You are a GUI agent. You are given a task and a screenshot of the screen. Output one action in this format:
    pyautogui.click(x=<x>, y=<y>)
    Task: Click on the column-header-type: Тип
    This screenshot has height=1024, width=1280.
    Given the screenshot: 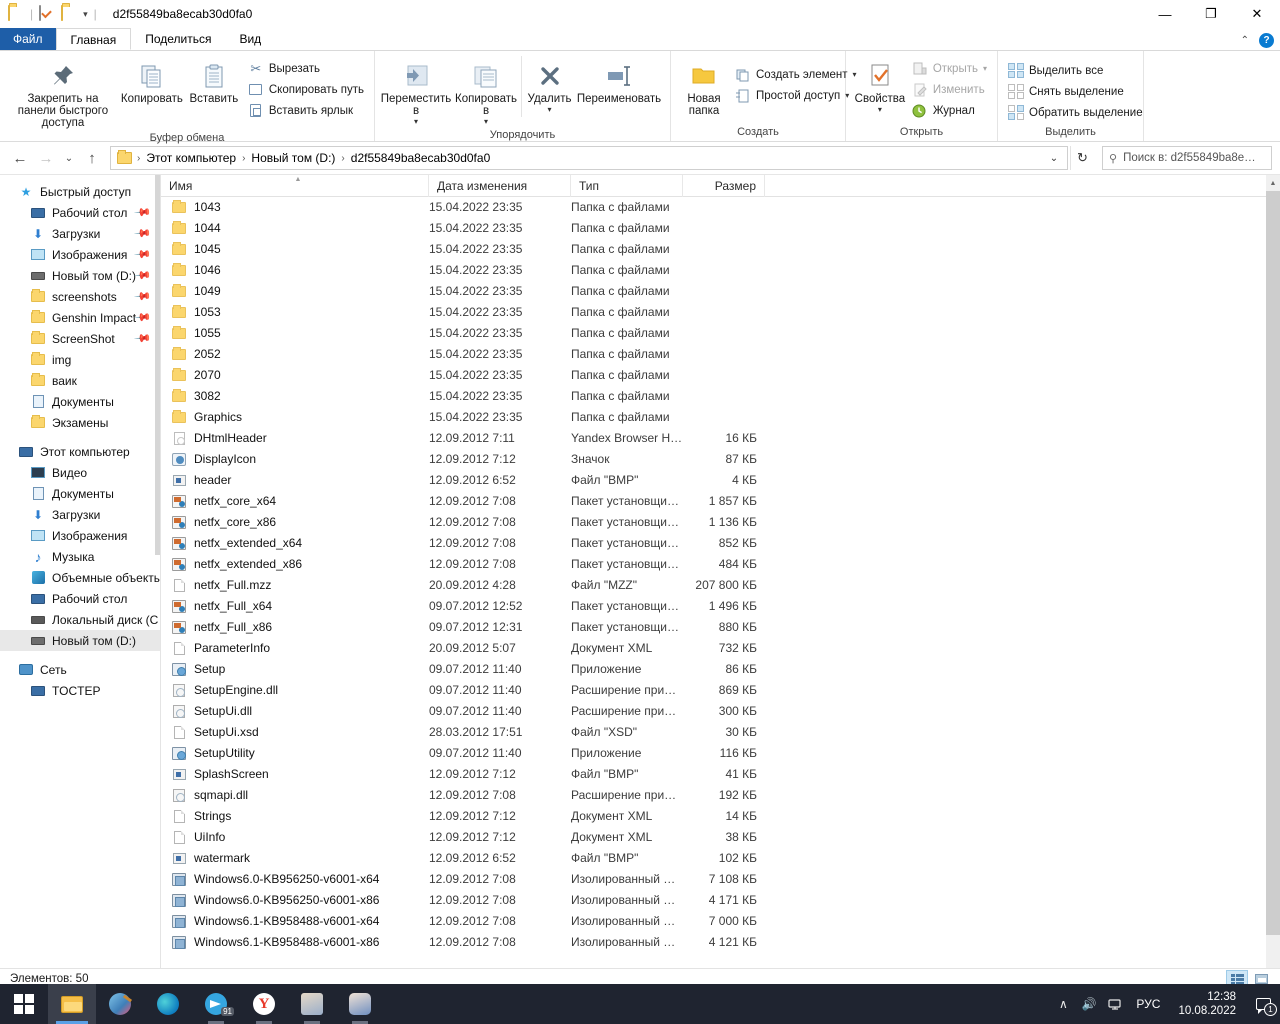 What is the action you would take?
    pyautogui.click(x=627, y=186)
    